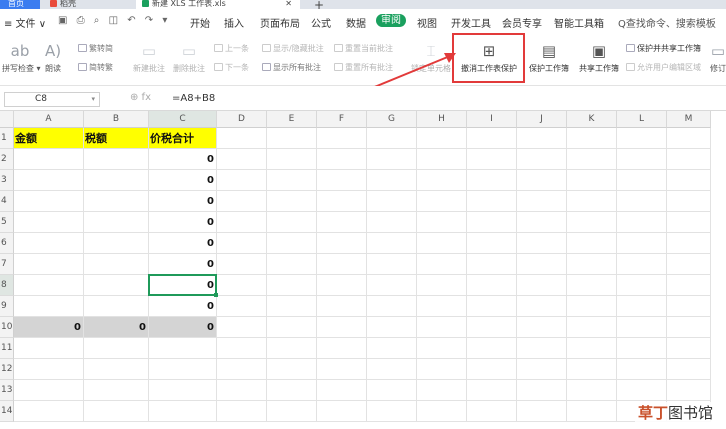 This screenshot has height=429, width=726. What do you see at coordinates (116, 138) in the screenshot?
I see `cell-b1: 税额` at bounding box center [116, 138].